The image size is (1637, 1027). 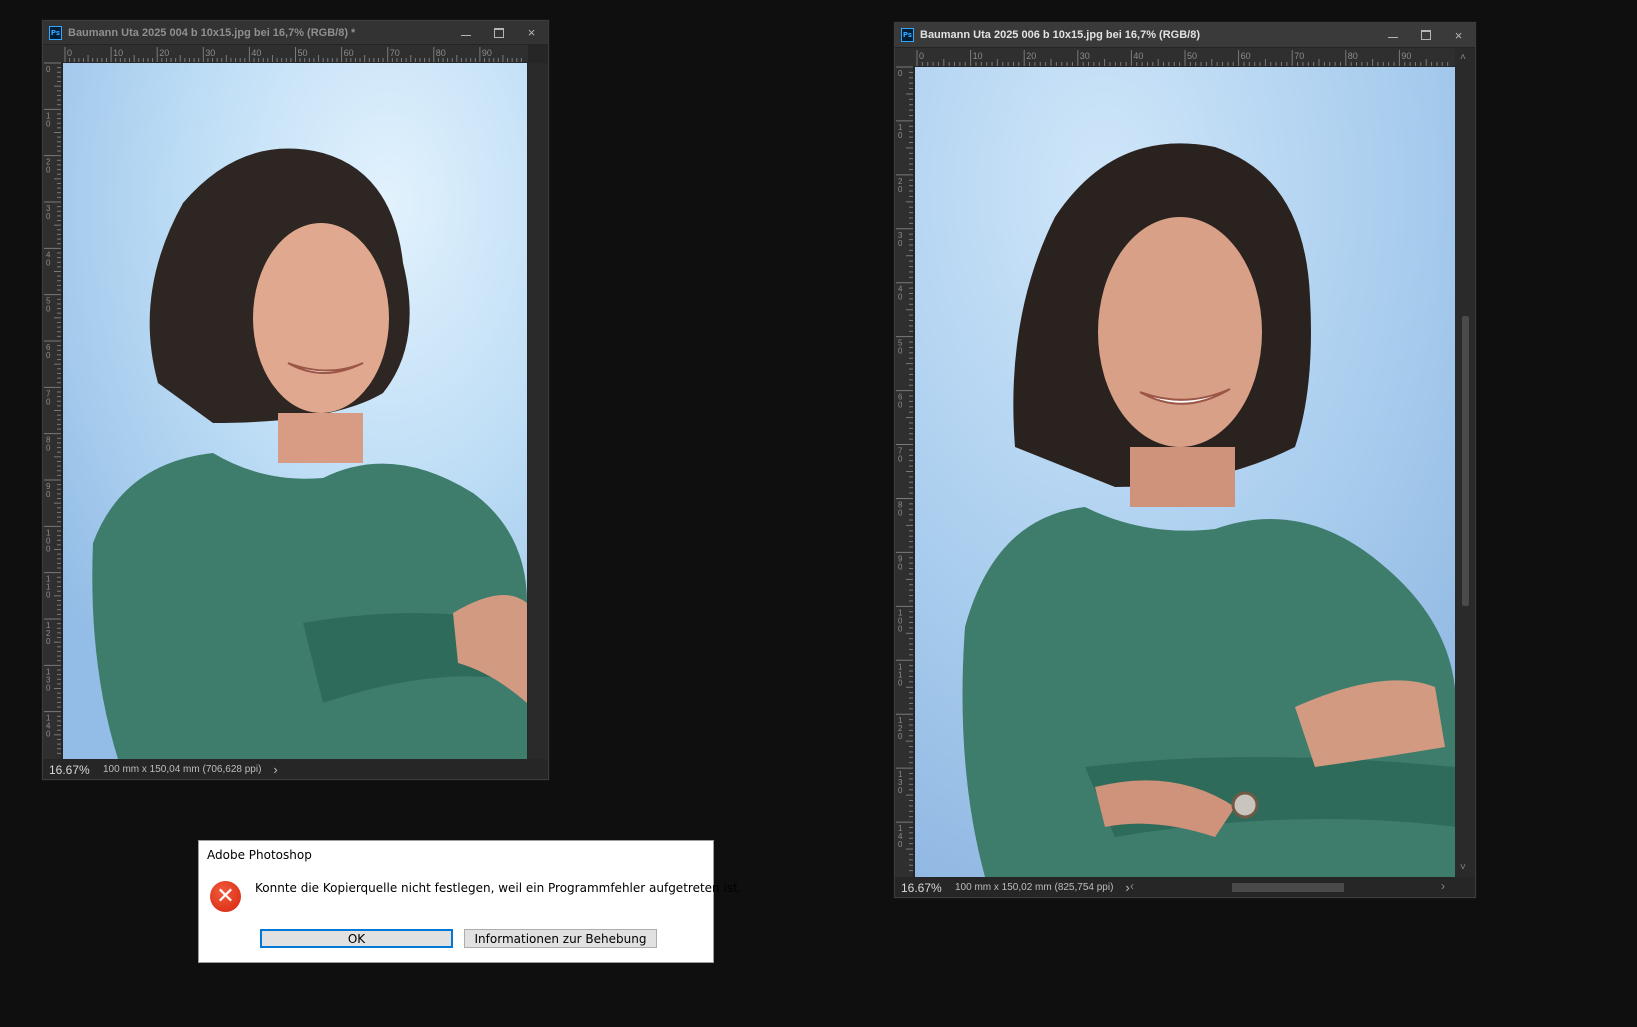 I want to click on vertical-scroll-thumb, so click(x=1465, y=461).